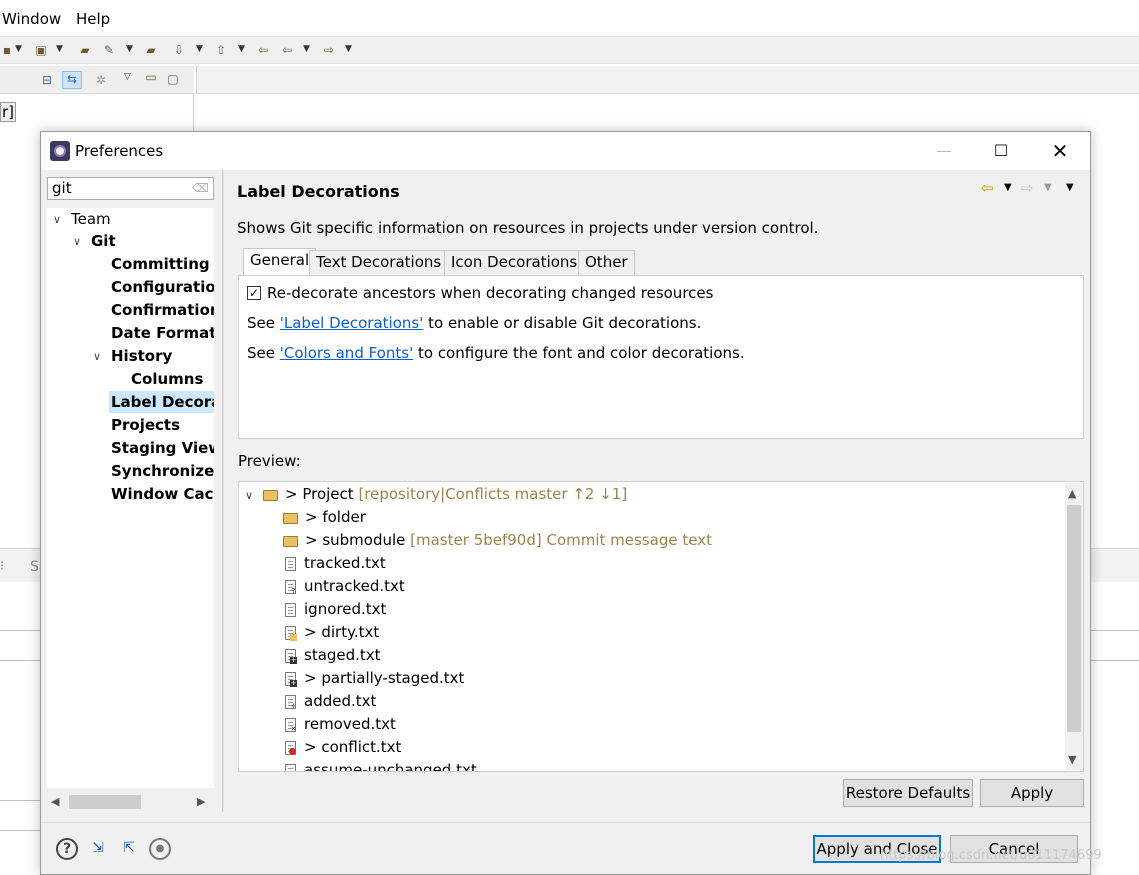 This screenshot has height=875, width=1139. What do you see at coordinates (7, 50) in the screenshot?
I see `save-icon: ▪` at bounding box center [7, 50].